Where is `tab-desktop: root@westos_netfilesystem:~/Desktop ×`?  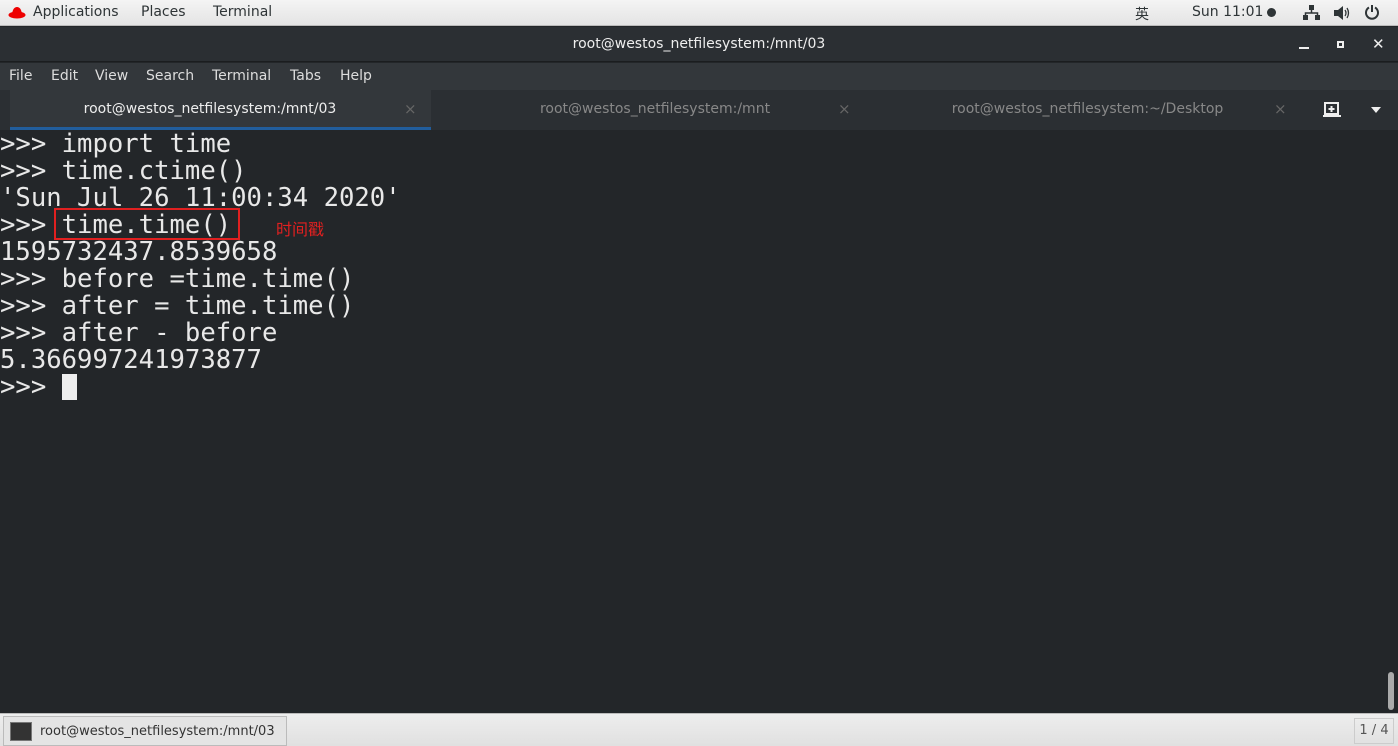 tab-desktop: root@westos_netfilesystem:~/Desktop × is located at coordinates (1085, 110).